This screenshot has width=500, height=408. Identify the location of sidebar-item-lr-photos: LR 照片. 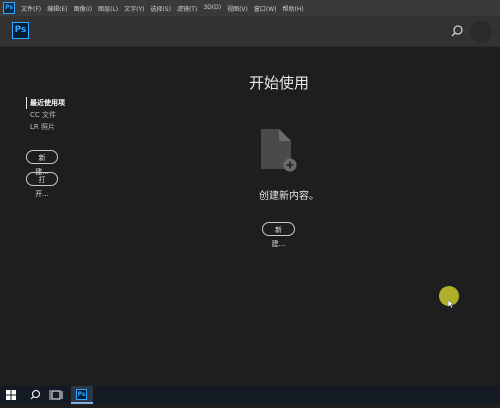
(45, 127).